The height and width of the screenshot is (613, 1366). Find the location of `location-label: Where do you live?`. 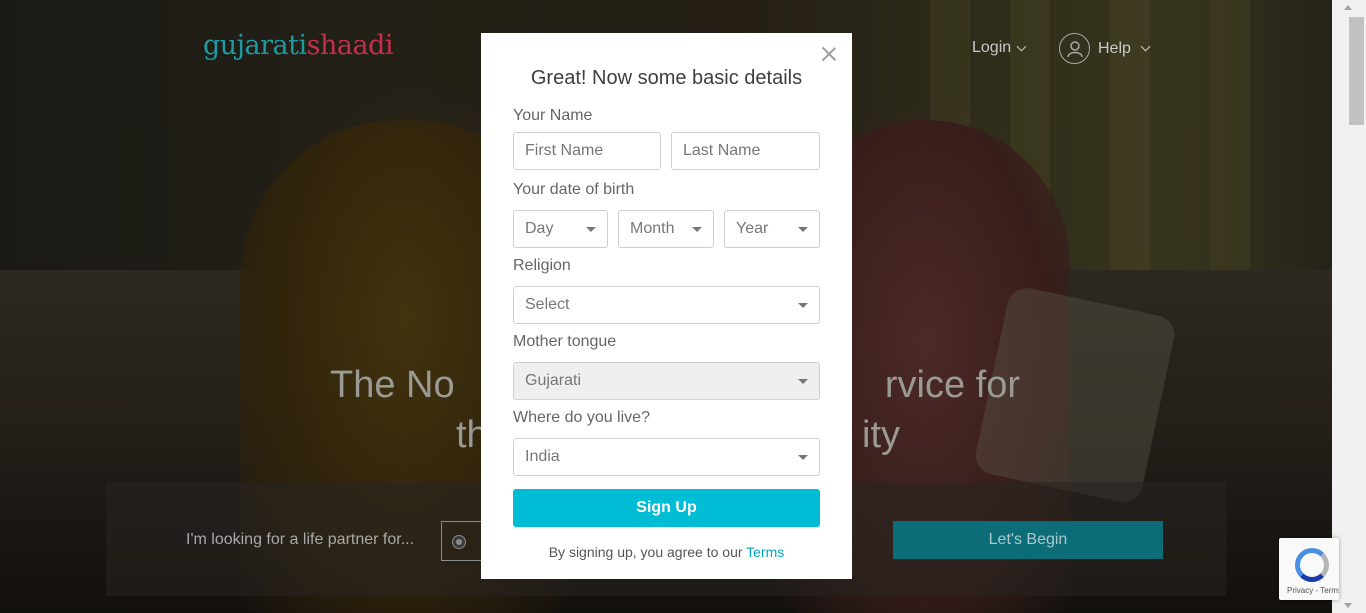

location-label: Where do you live? is located at coordinates (581, 417).